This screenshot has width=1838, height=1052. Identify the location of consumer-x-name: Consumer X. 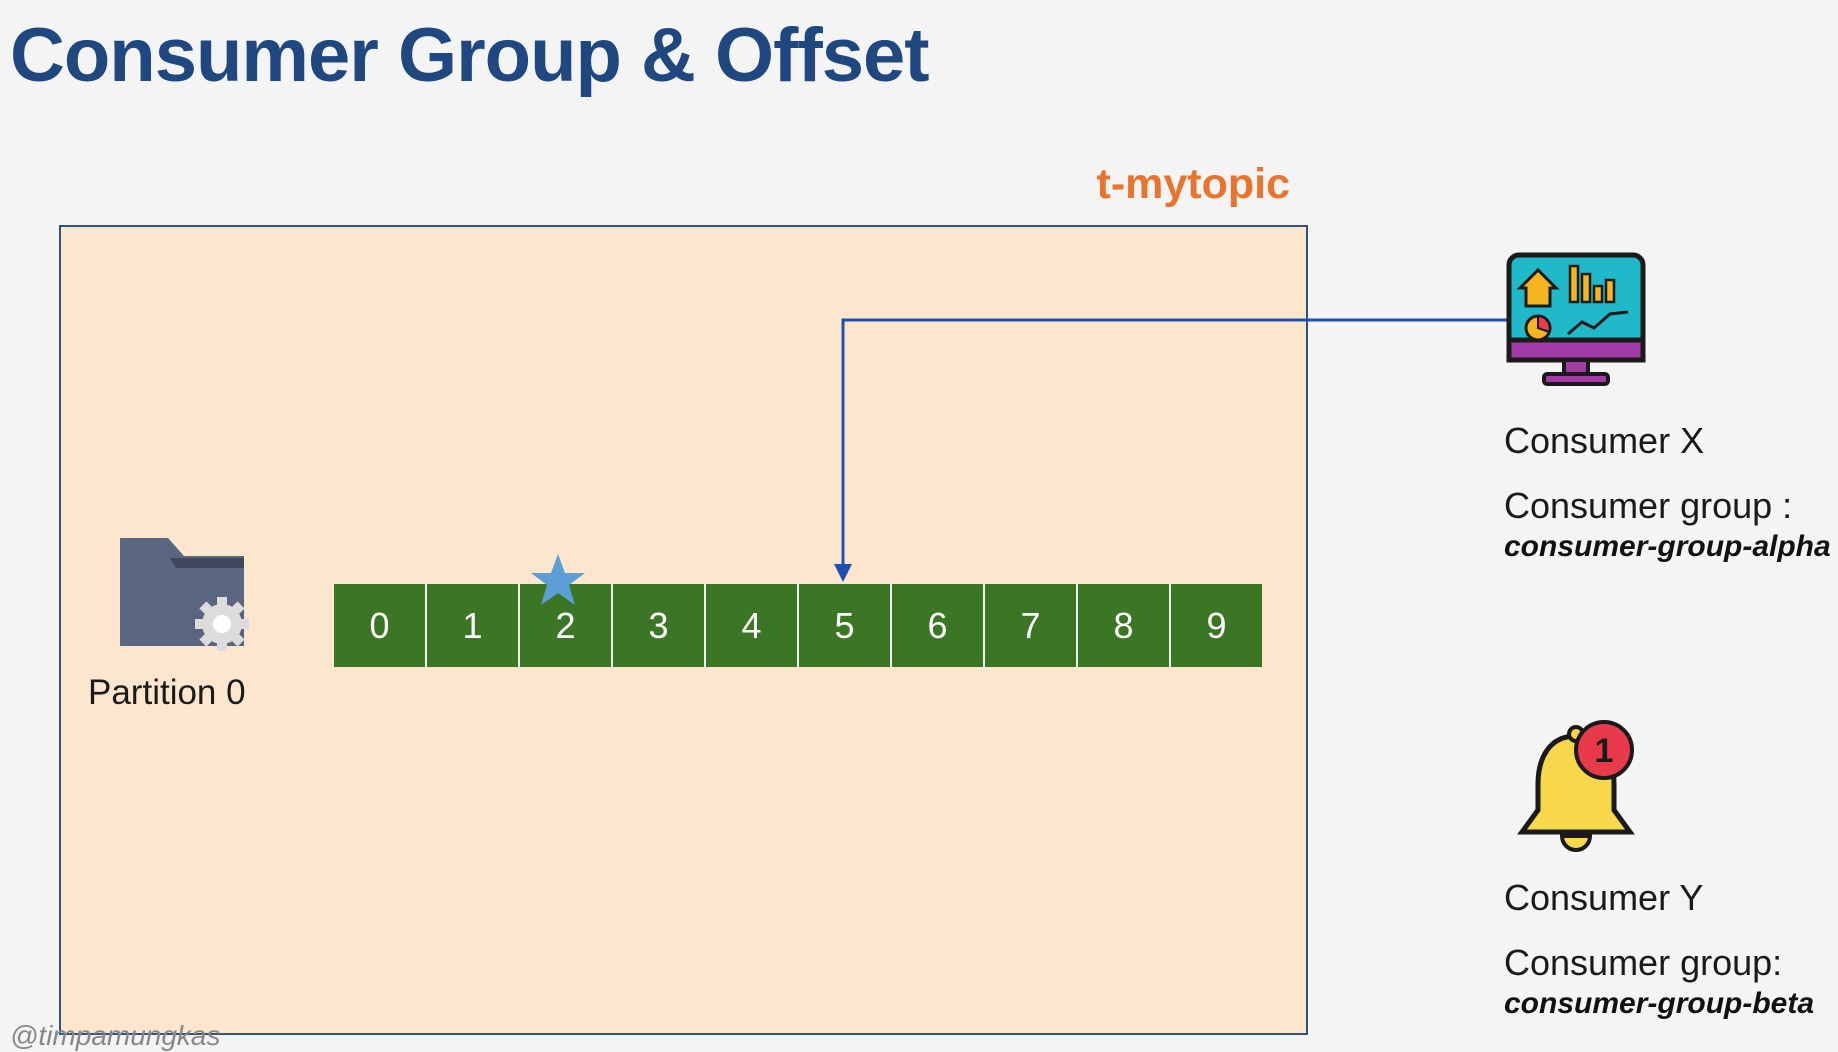
(1604, 440).